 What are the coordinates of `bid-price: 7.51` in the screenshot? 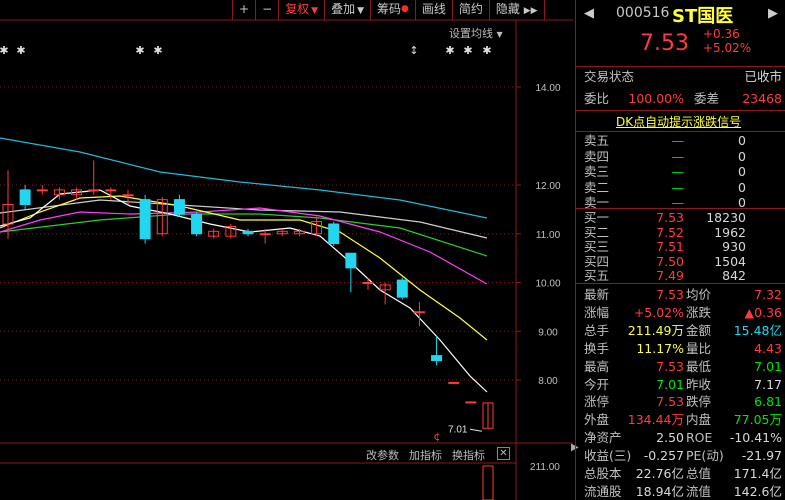 It's located at (670, 247).